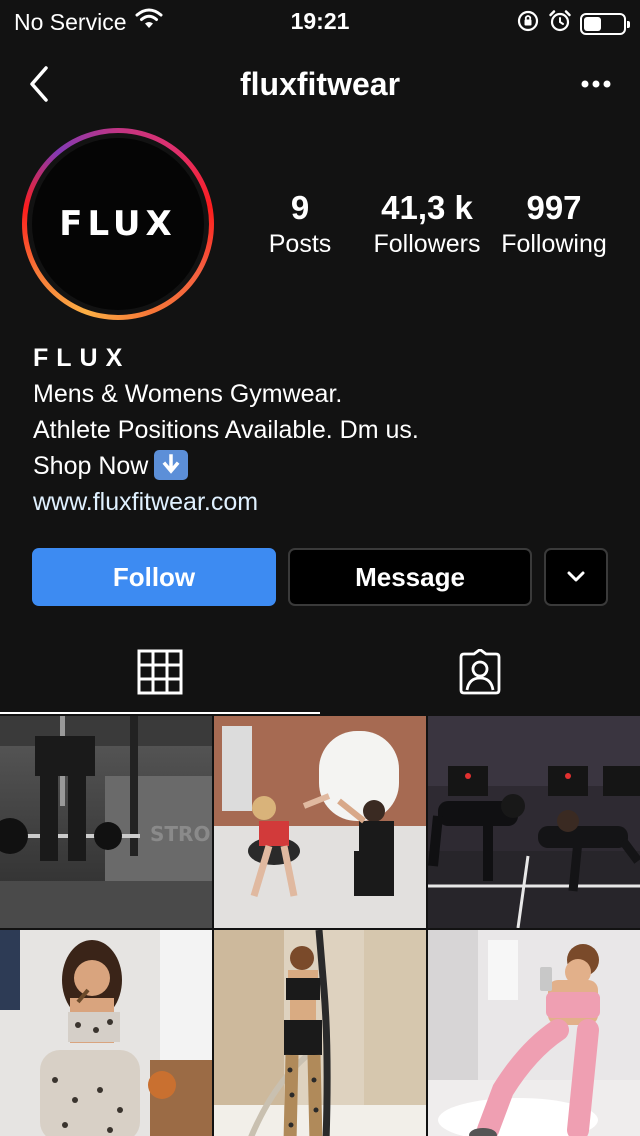 This screenshot has height=1136, width=640. Describe the element at coordinates (573, 23) in the screenshot. I see `status-right` at that location.